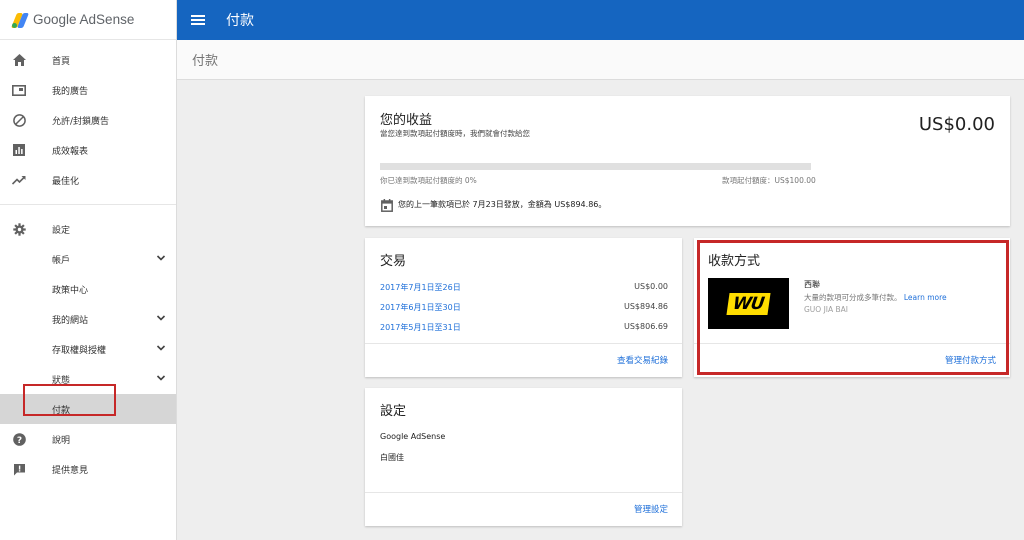 This screenshot has height=540, width=1024. What do you see at coordinates (88, 204) in the screenshot?
I see `divider` at bounding box center [88, 204].